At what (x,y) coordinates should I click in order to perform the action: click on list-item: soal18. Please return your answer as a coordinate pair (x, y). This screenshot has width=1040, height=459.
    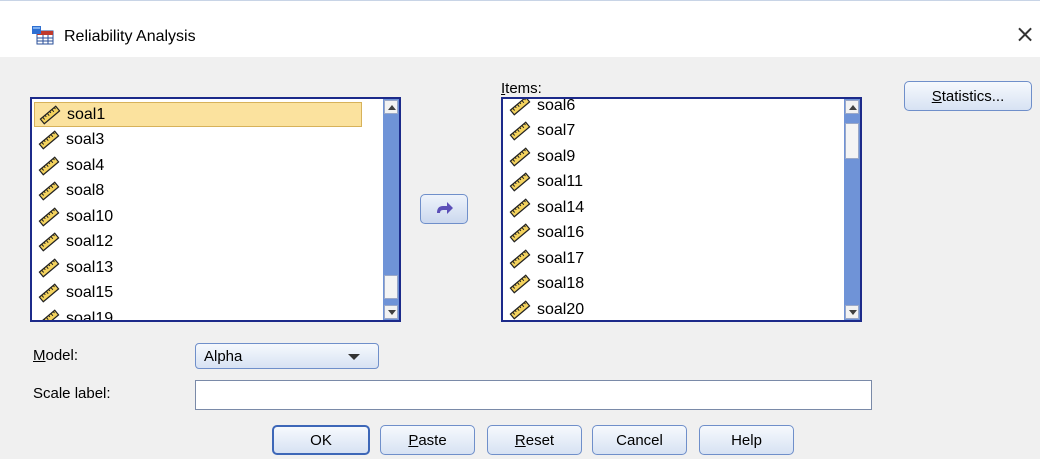
    Looking at the image, I should click on (544, 284).